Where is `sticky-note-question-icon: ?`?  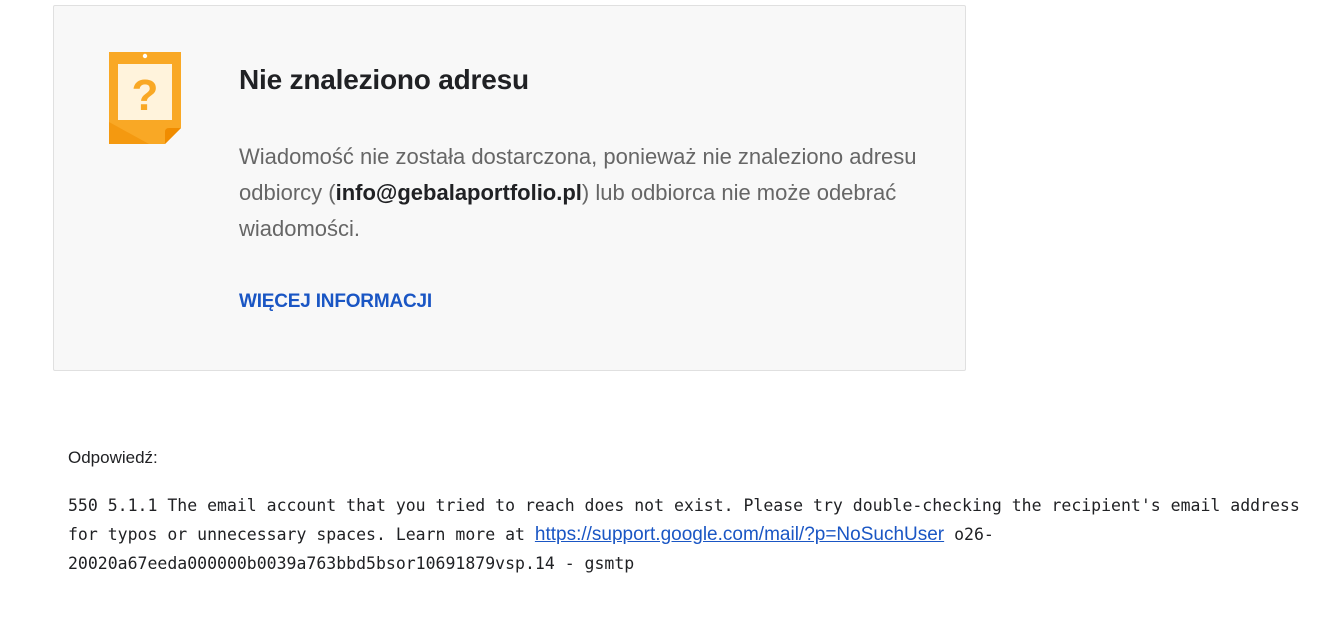
sticky-note-question-icon: ? is located at coordinates (145, 98).